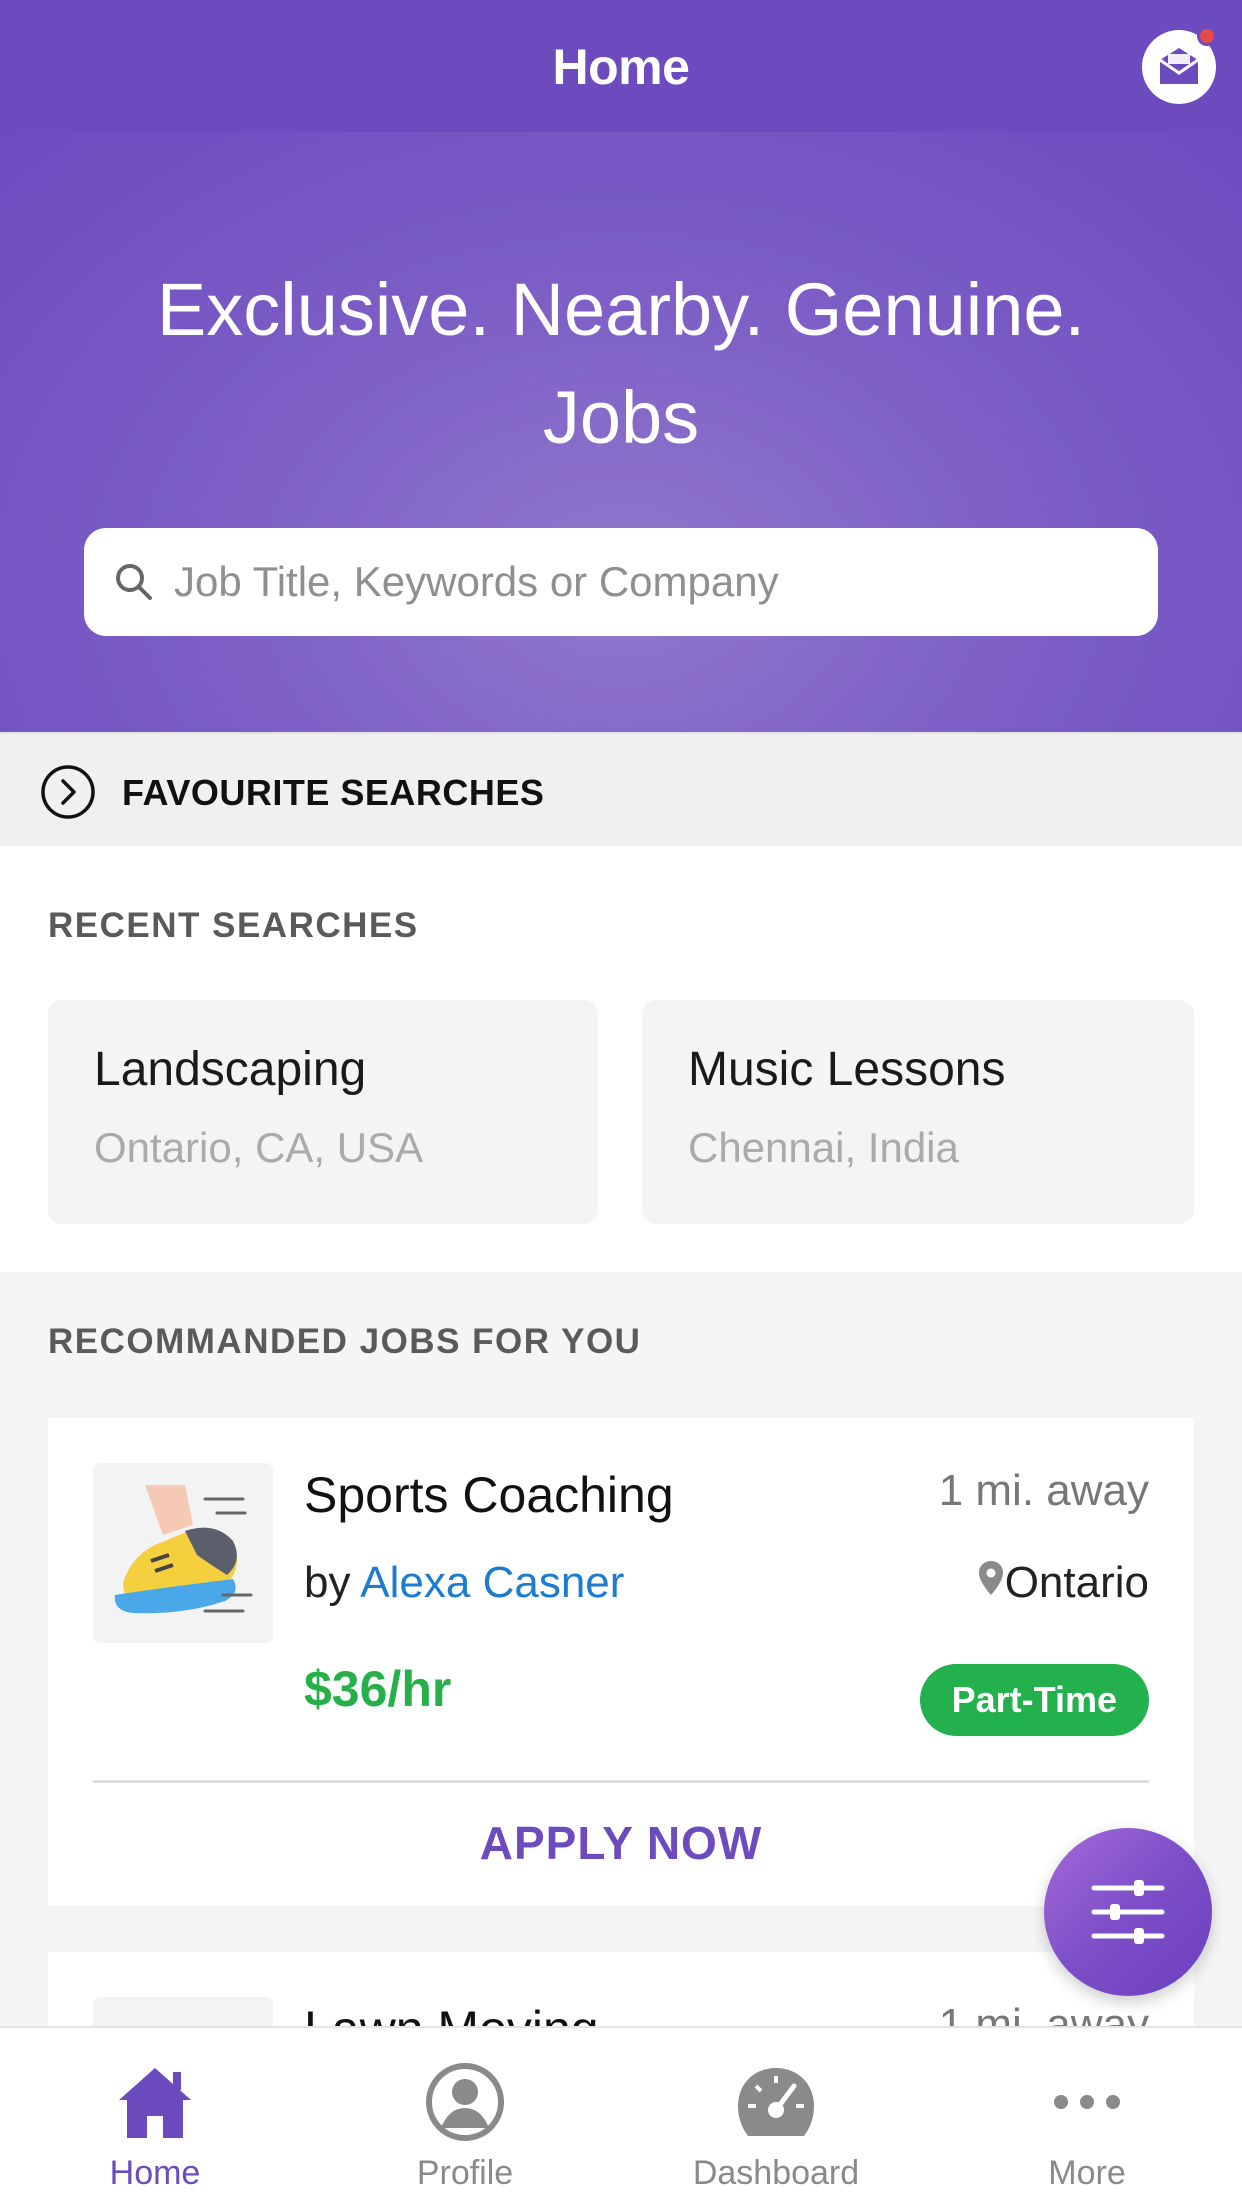  What do you see at coordinates (1043, 1490) in the screenshot?
I see `job-distance: 1 mi. away` at bounding box center [1043, 1490].